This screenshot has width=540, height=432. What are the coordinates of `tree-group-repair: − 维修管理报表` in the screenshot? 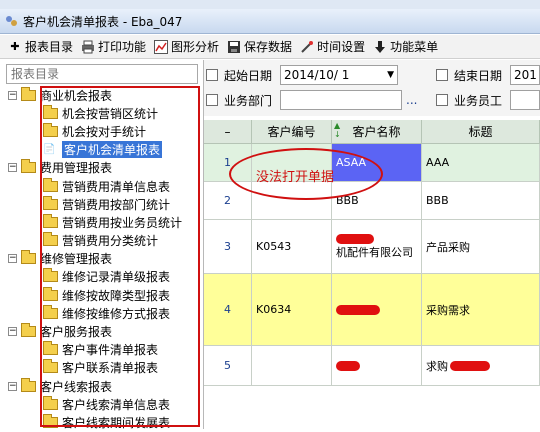 It's located at (104, 259).